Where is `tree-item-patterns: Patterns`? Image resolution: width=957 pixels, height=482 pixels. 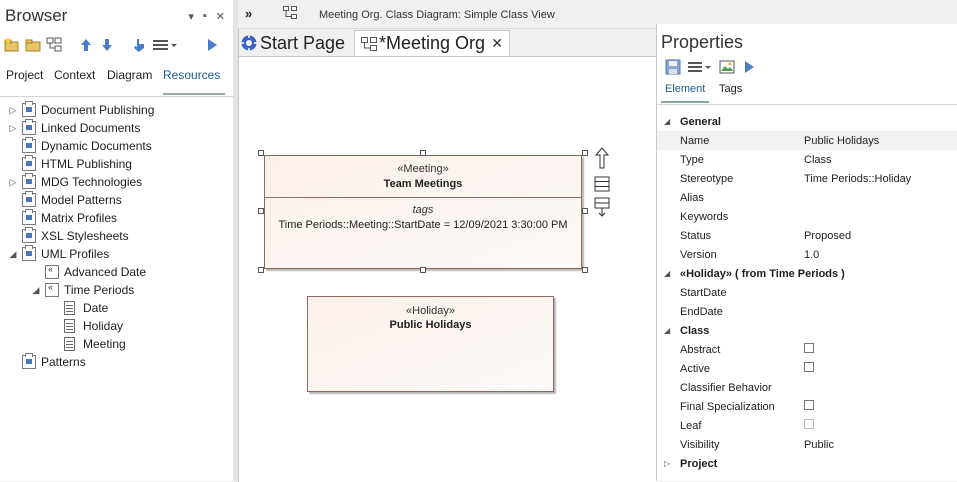
tree-item-patterns: Patterns is located at coordinates (47, 362).